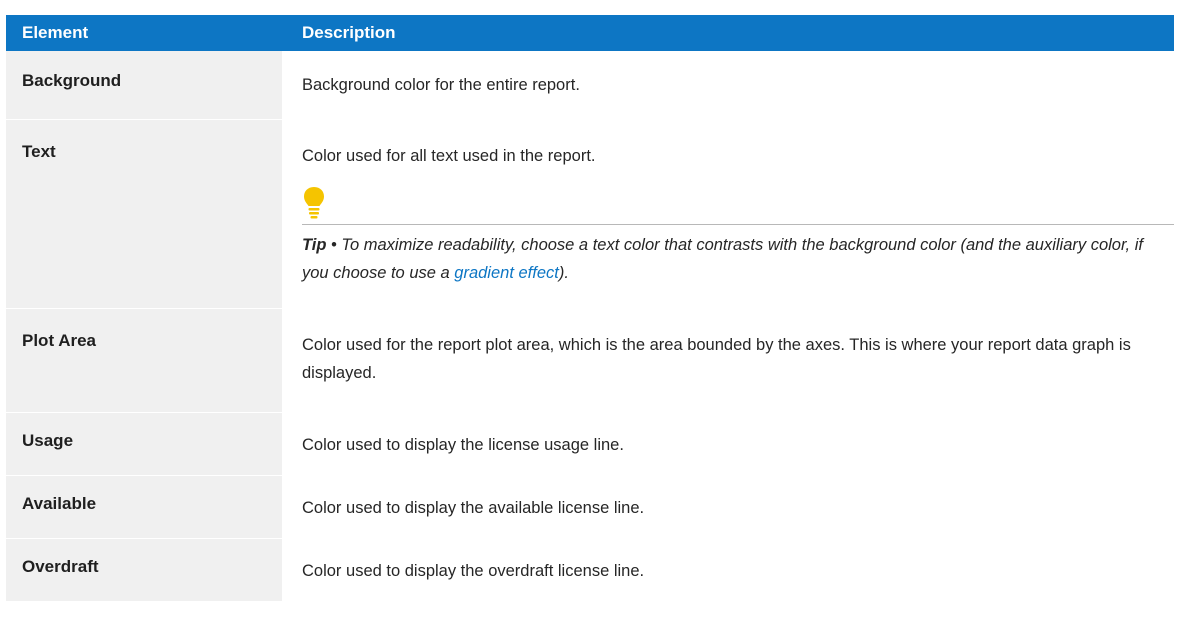 Image resolution: width=1179 pixels, height=637 pixels. I want to click on row-element: Background, so click(144, 85).